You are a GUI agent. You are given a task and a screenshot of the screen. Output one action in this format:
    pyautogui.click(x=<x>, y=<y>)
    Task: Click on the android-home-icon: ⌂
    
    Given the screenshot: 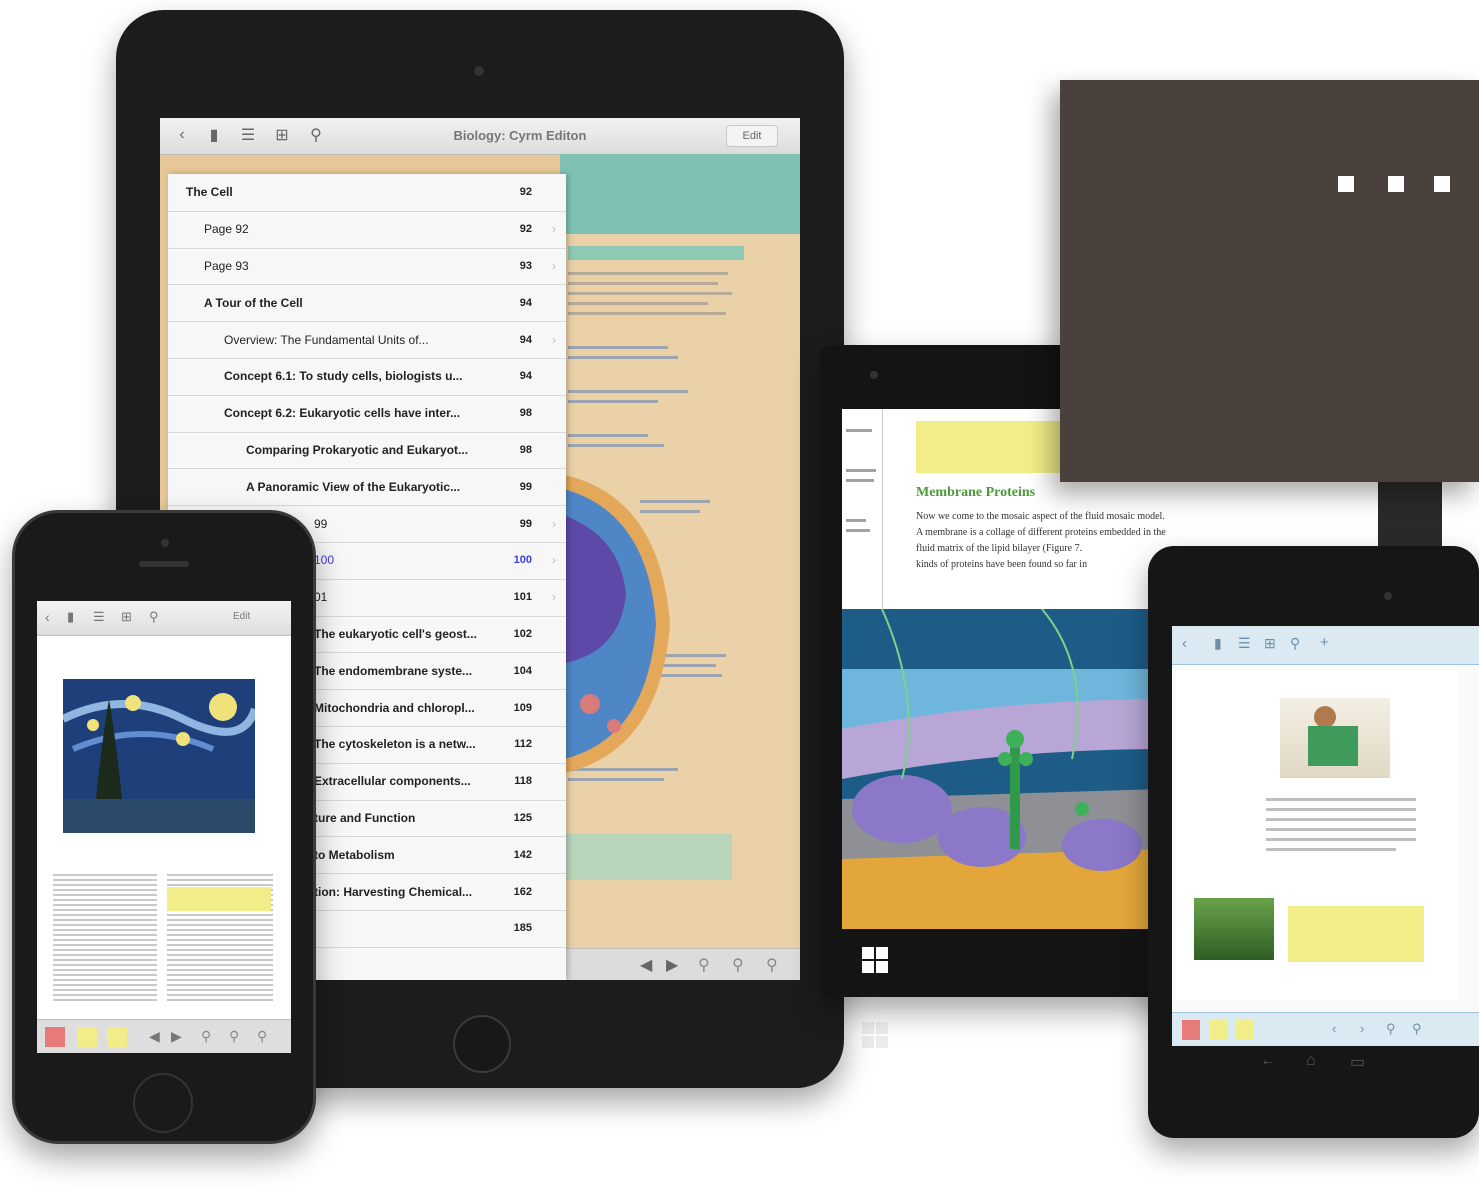 What is the action you would take?
    pyautogui.click(x=1311, y=1061)
    